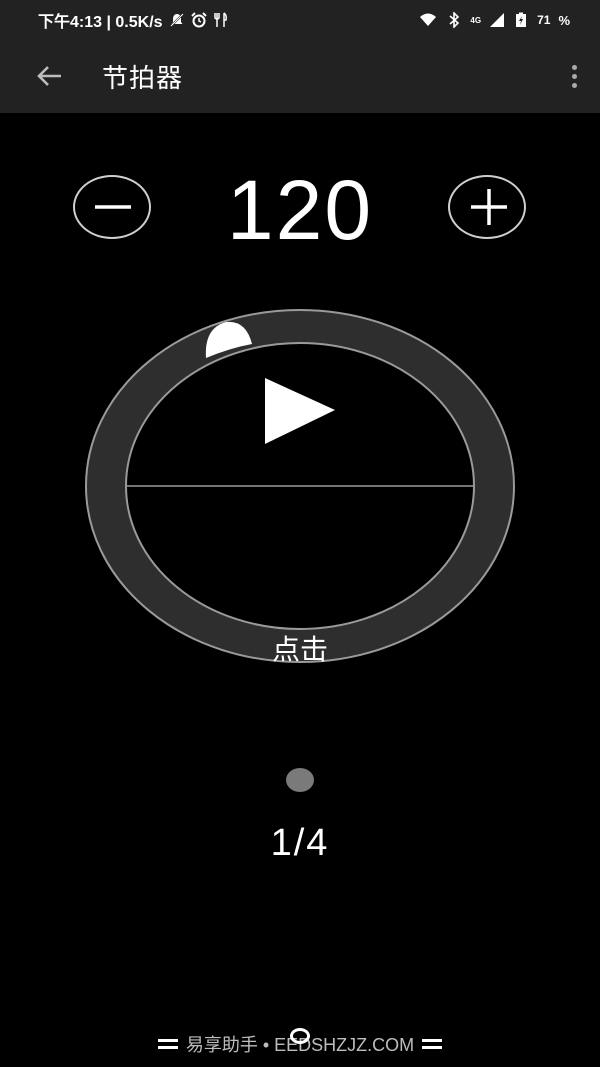  I want to click on status-right: 4G 71 %, so click(494, 20).